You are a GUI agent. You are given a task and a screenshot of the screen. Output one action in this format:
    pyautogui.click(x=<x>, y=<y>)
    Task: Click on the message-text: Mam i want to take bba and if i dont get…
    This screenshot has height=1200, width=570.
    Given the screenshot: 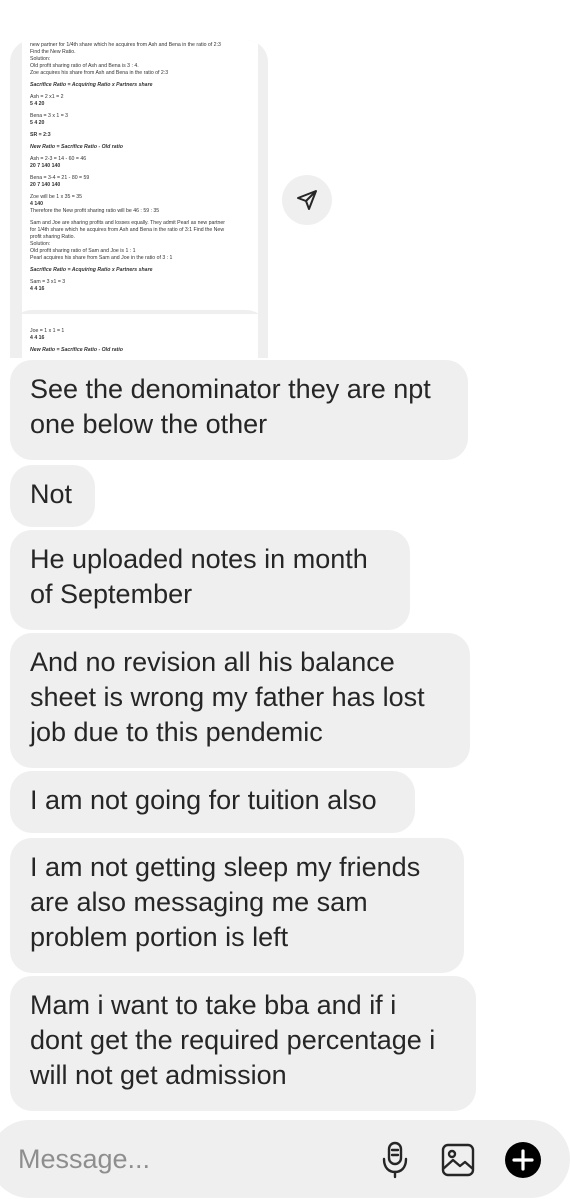 What is the action you would take?
    pyautogui.click(x=233, y=1040)
    